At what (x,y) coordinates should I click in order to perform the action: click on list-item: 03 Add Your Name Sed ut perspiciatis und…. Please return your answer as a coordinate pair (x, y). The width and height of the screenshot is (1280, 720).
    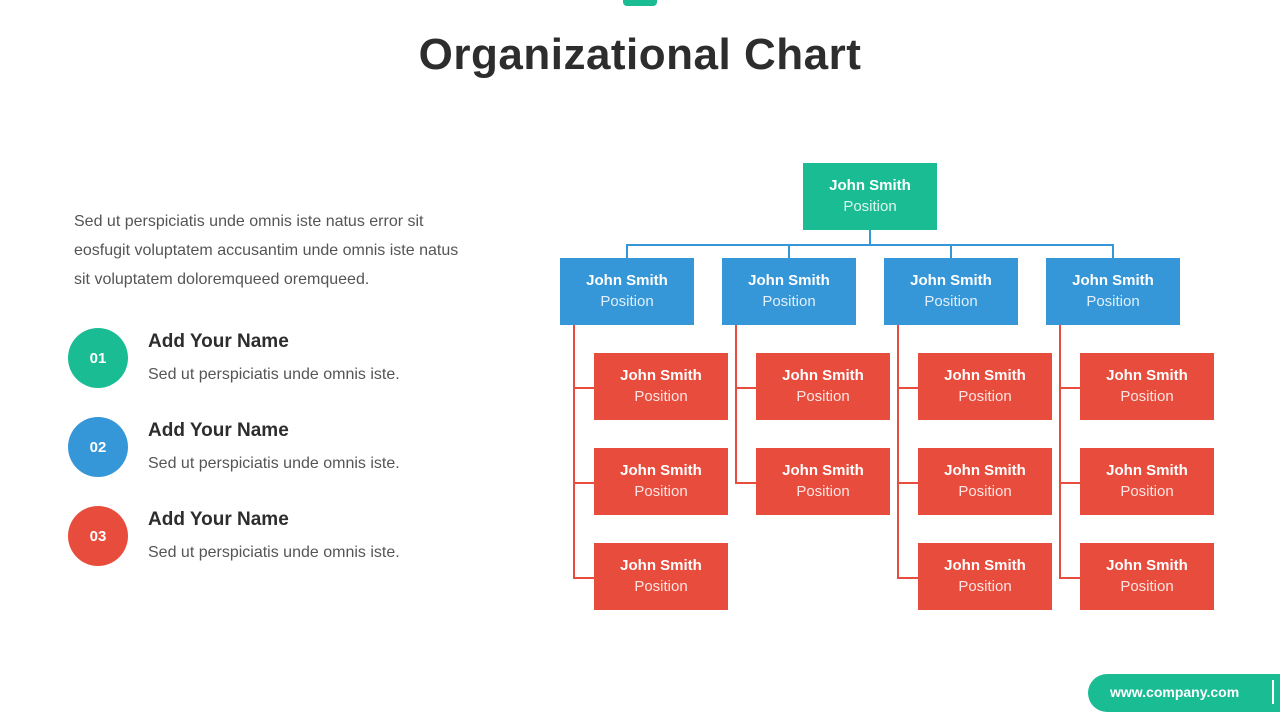
    Looking at the image, I should click on (278, 536).